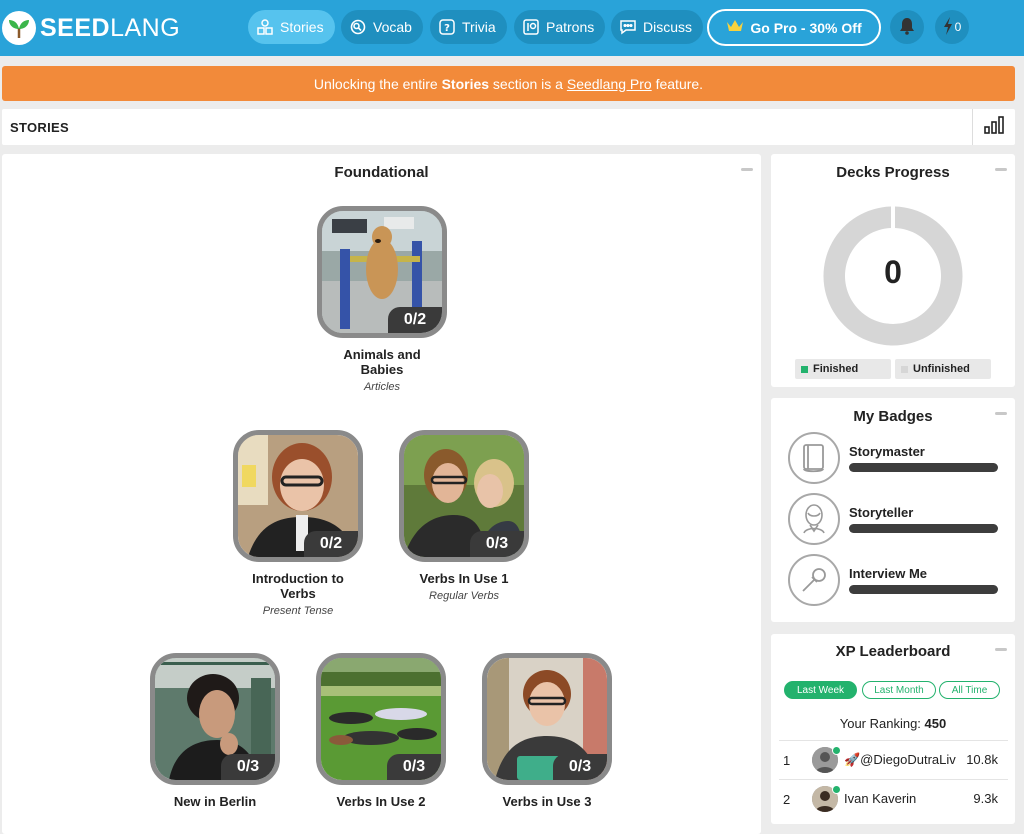  I want to click on story-subtitle: Articles, so click(382, 387).